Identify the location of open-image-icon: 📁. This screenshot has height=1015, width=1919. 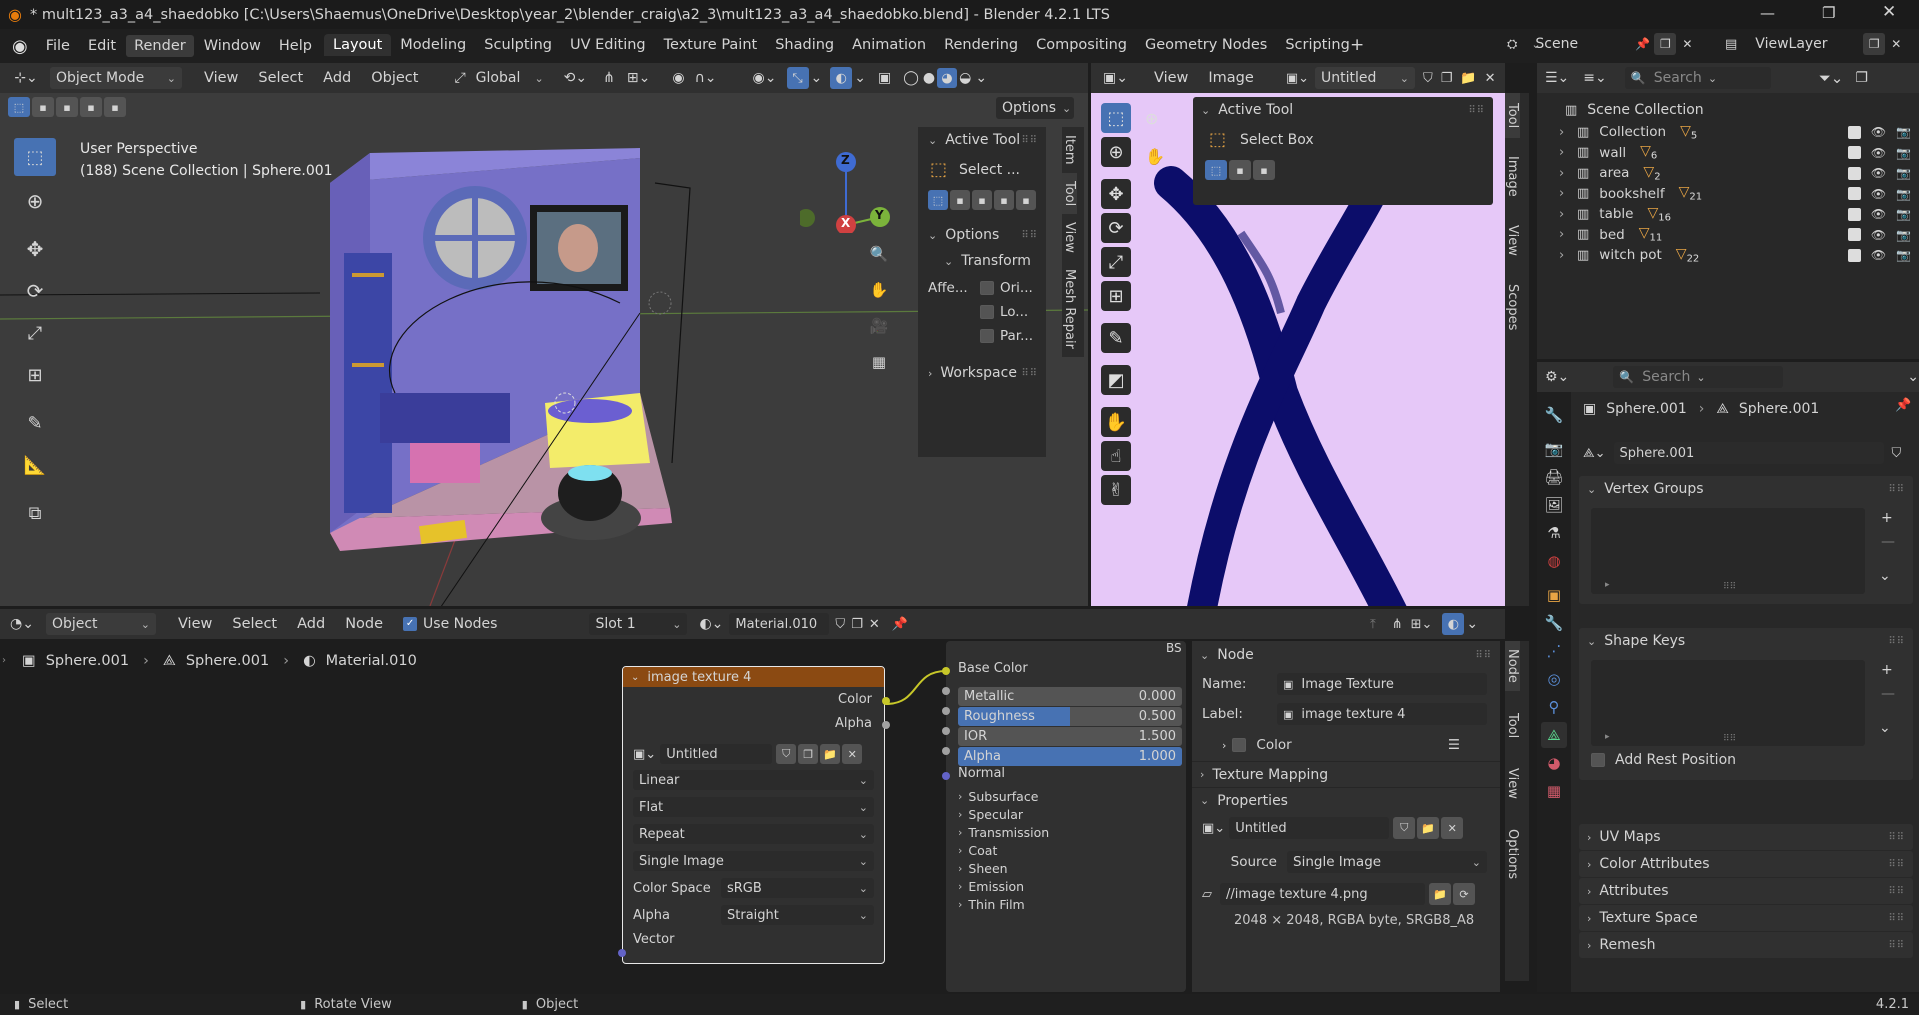
(1468, 78).